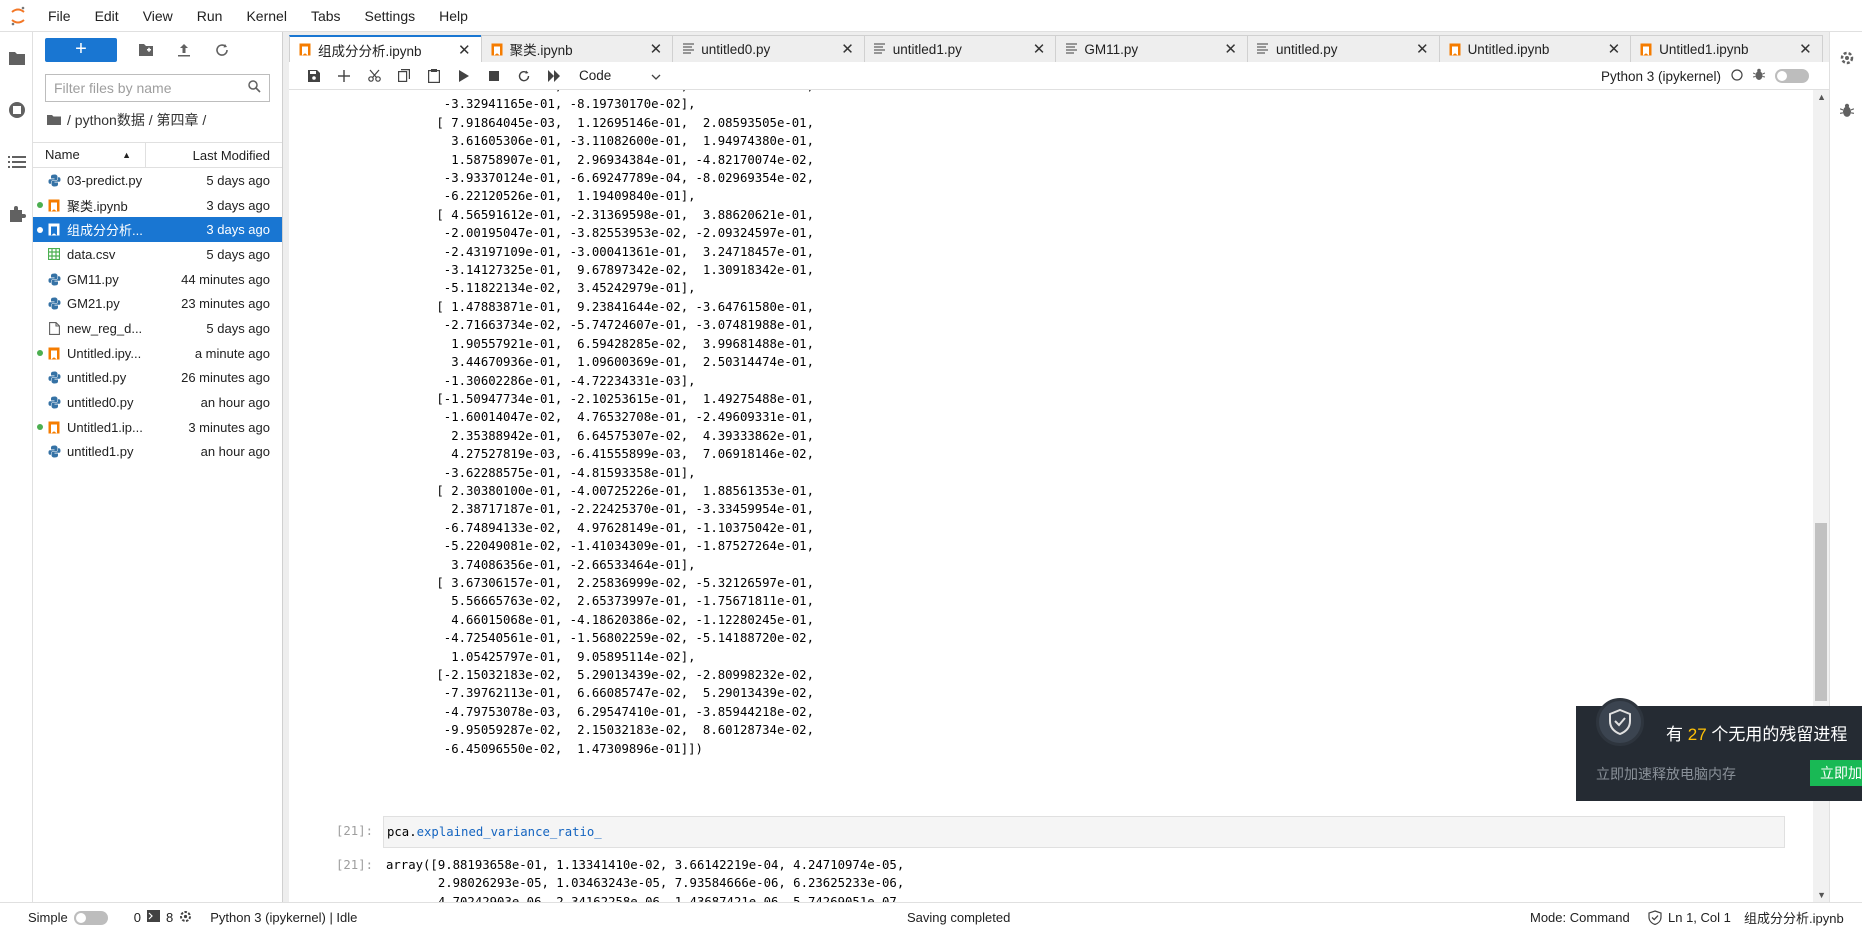 The width and height of the screenshot is (1862, 932). I want to click on document-tab: Untitled.ipynb ✕, so click(1535, 48).